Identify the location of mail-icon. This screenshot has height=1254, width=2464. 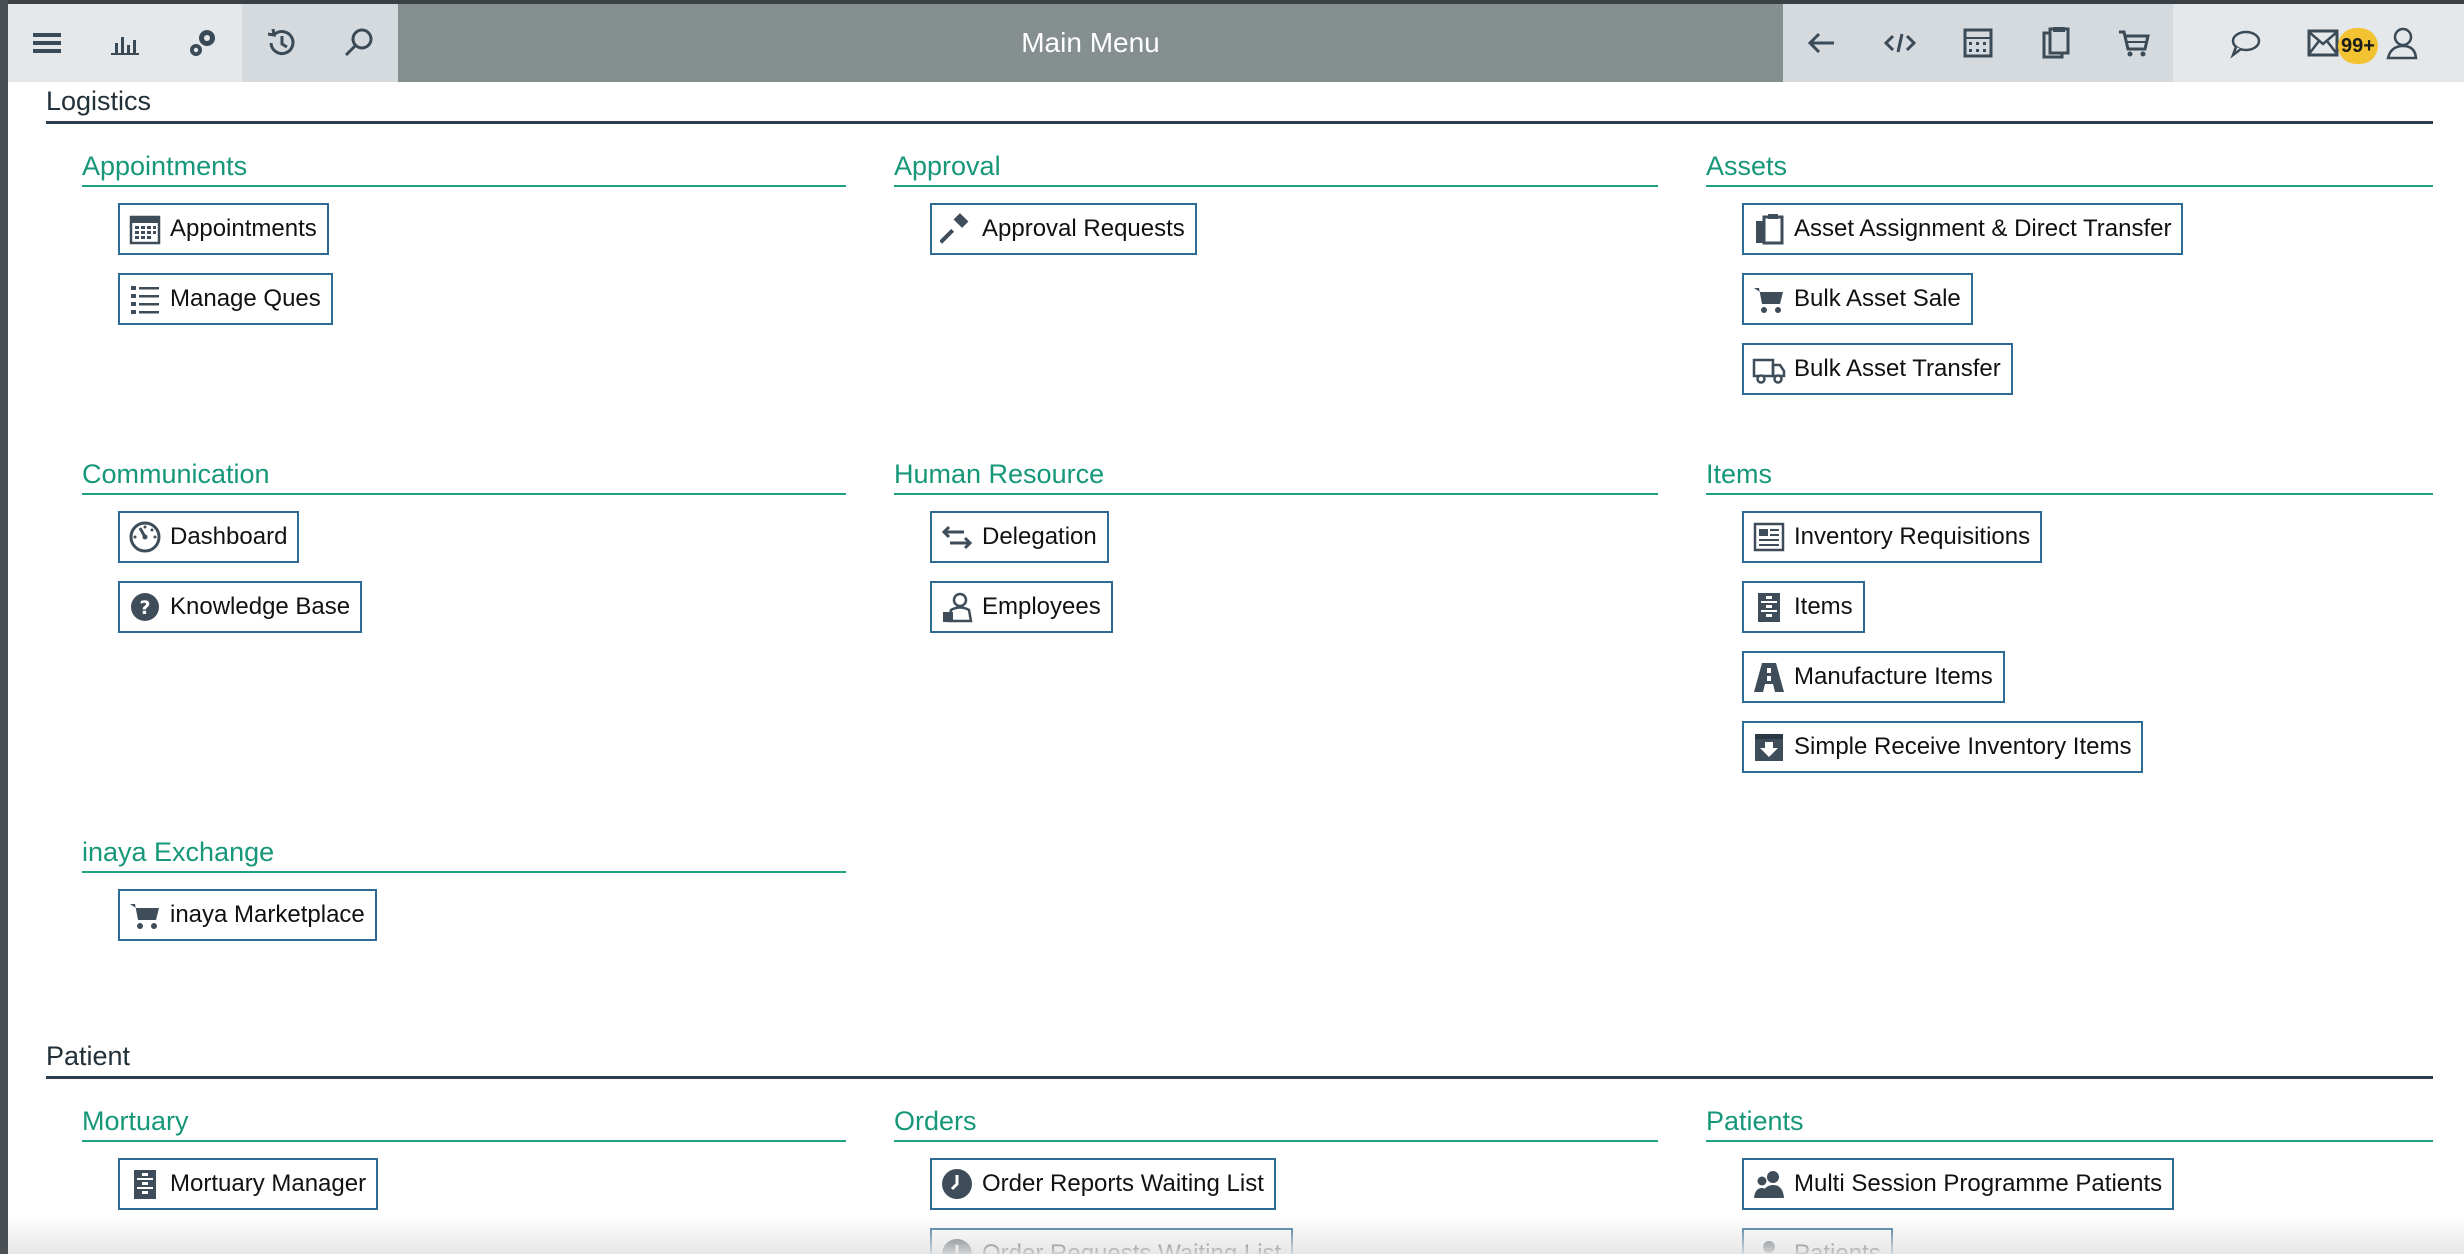
(2323, 43).